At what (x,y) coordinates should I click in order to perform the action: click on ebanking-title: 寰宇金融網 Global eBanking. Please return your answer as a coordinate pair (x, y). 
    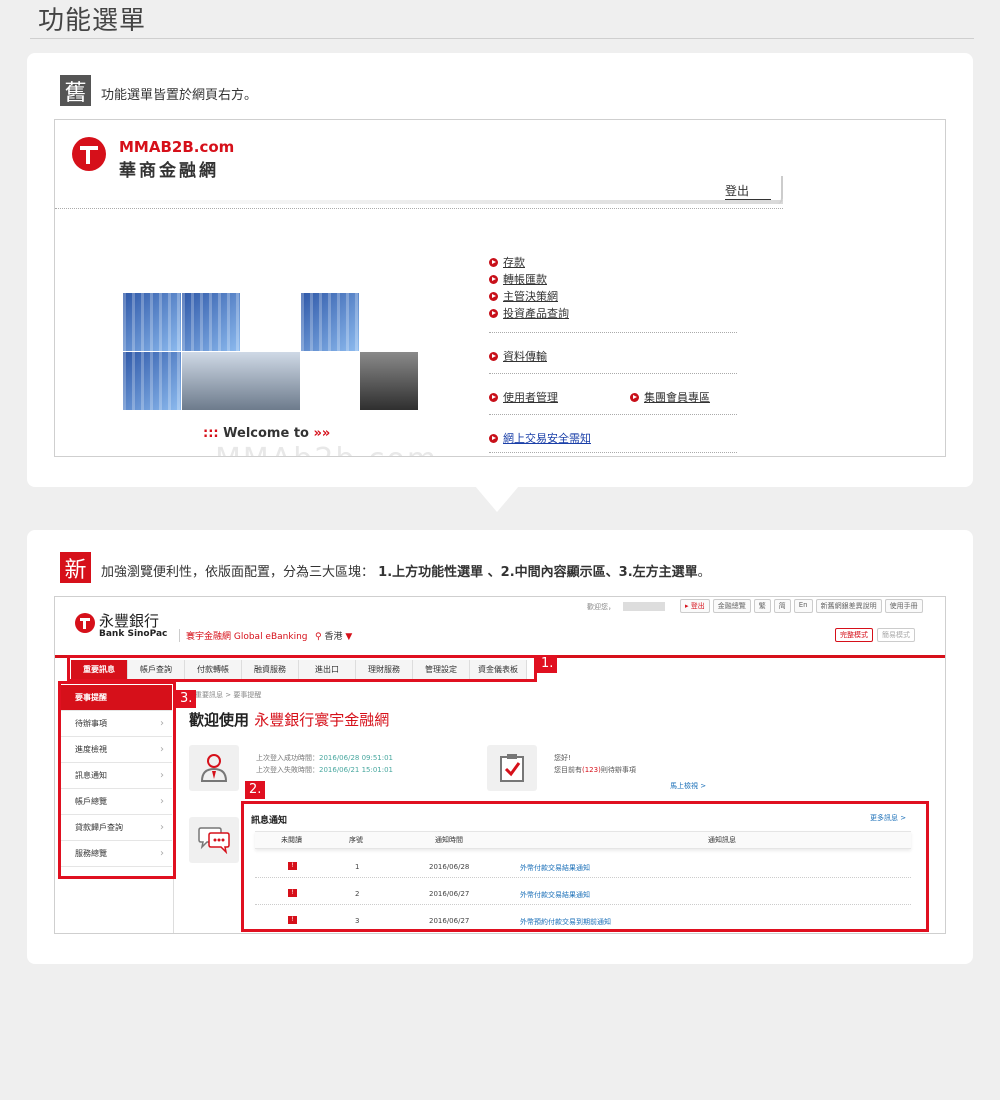
    Looking at the image, I should click on (243, 635).